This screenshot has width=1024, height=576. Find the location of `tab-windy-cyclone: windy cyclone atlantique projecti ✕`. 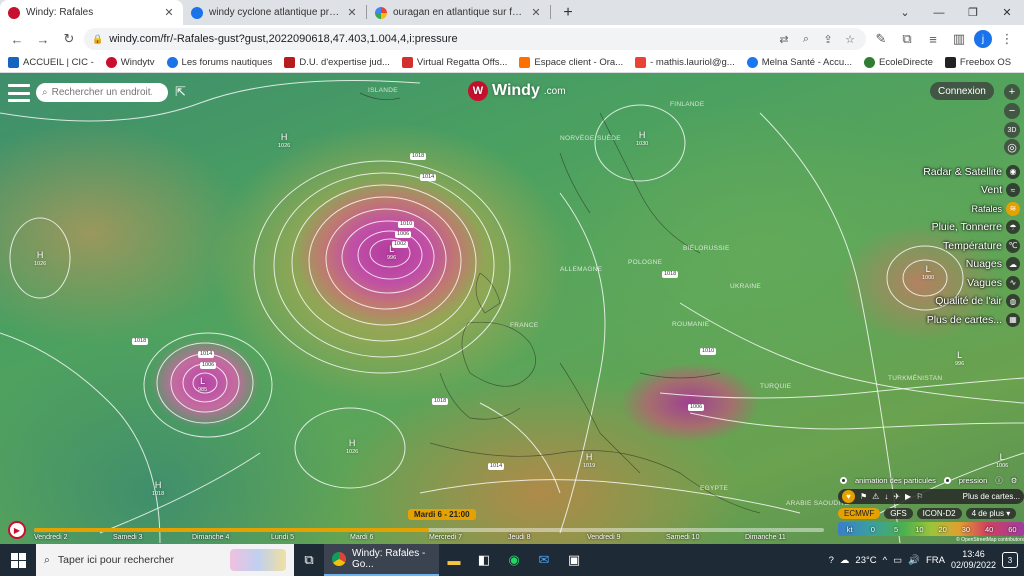

tab-windy-cyclone: windy cyclone atlantique projecti ✕ is located at coordinates (274, 12).